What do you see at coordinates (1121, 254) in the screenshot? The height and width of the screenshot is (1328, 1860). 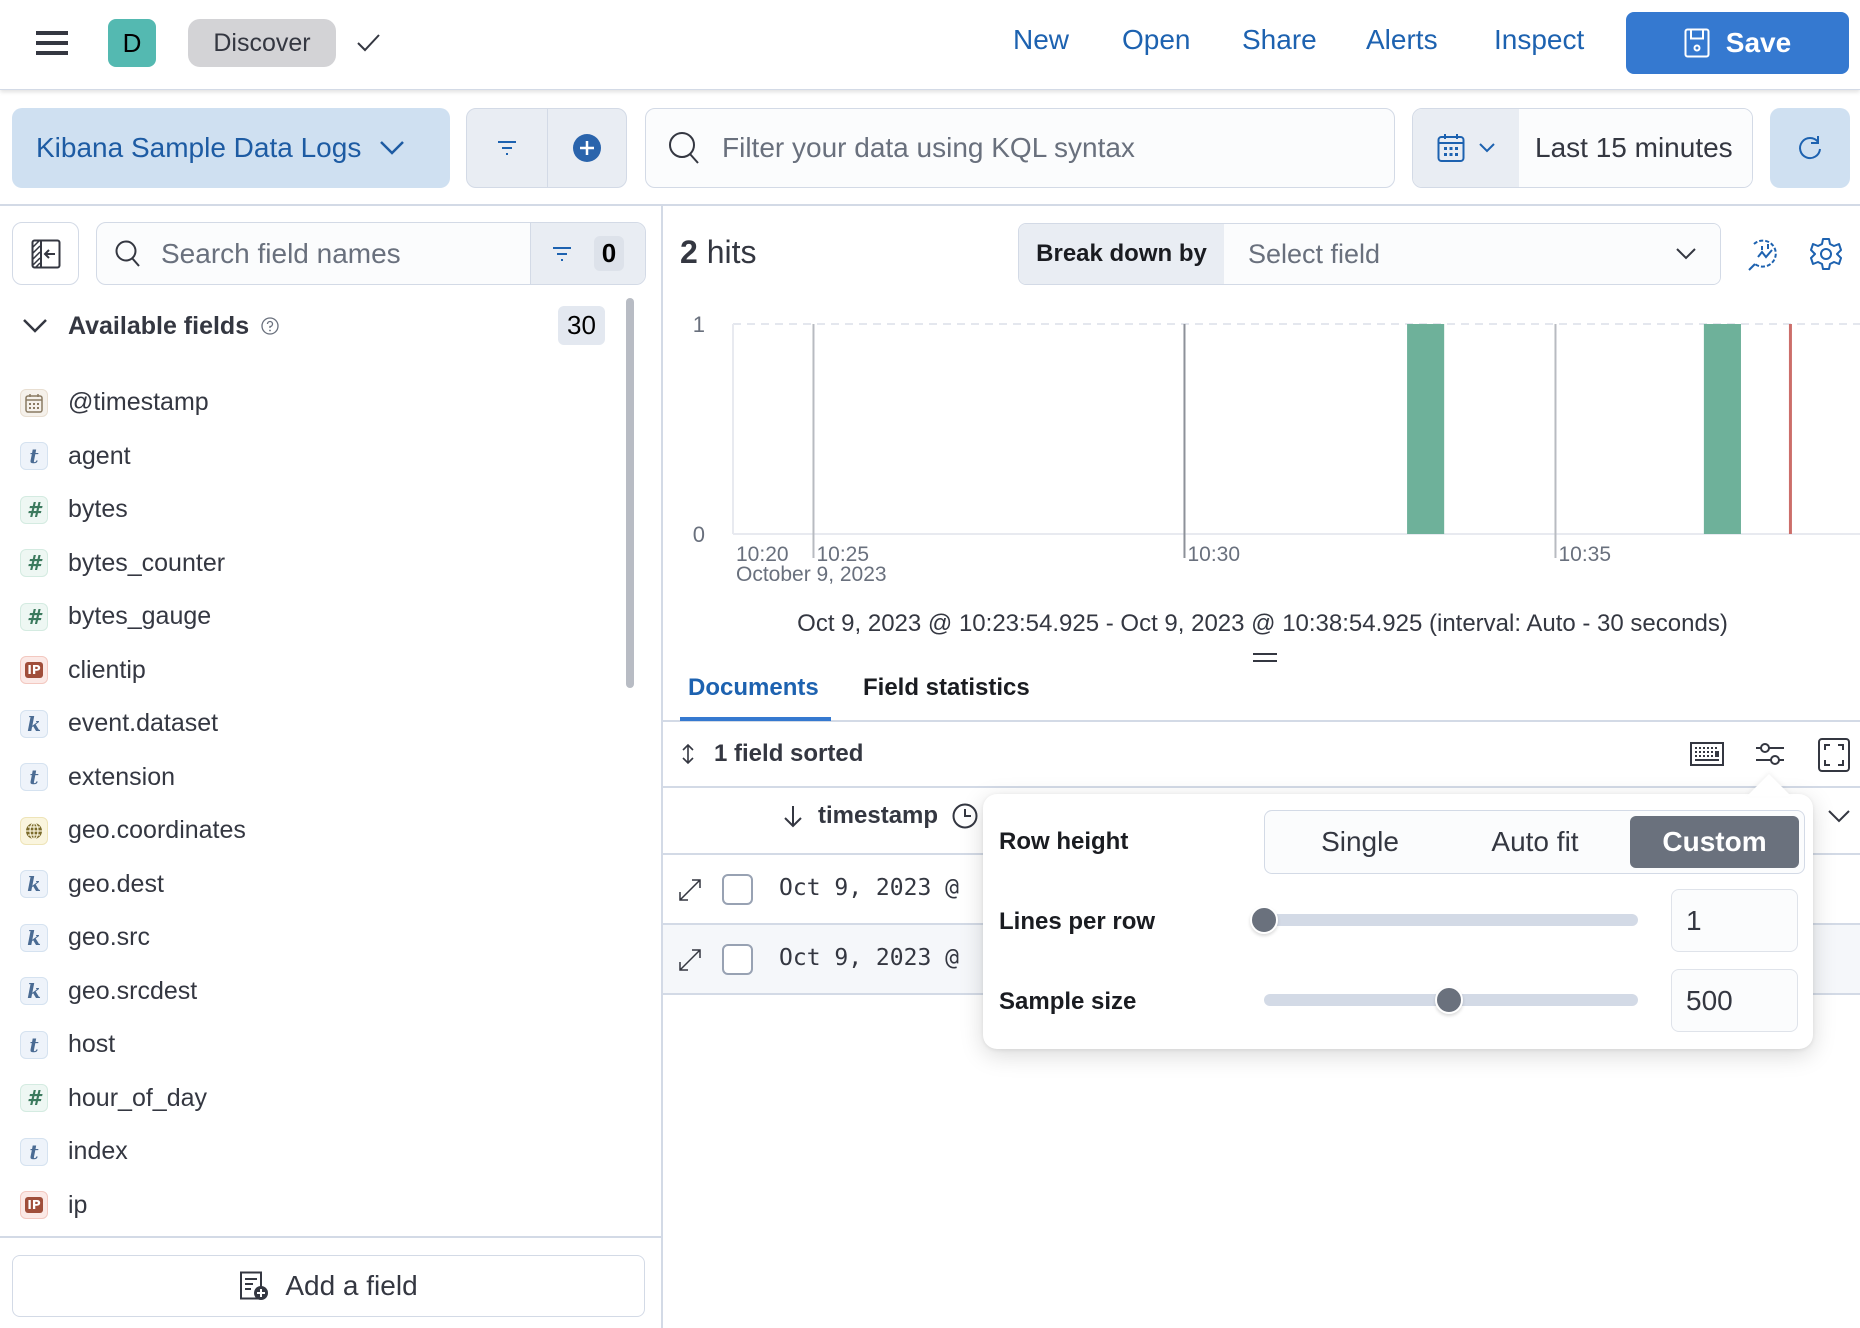 I see `breakdown-label: Break down by` at bounding box center [1121, 254].